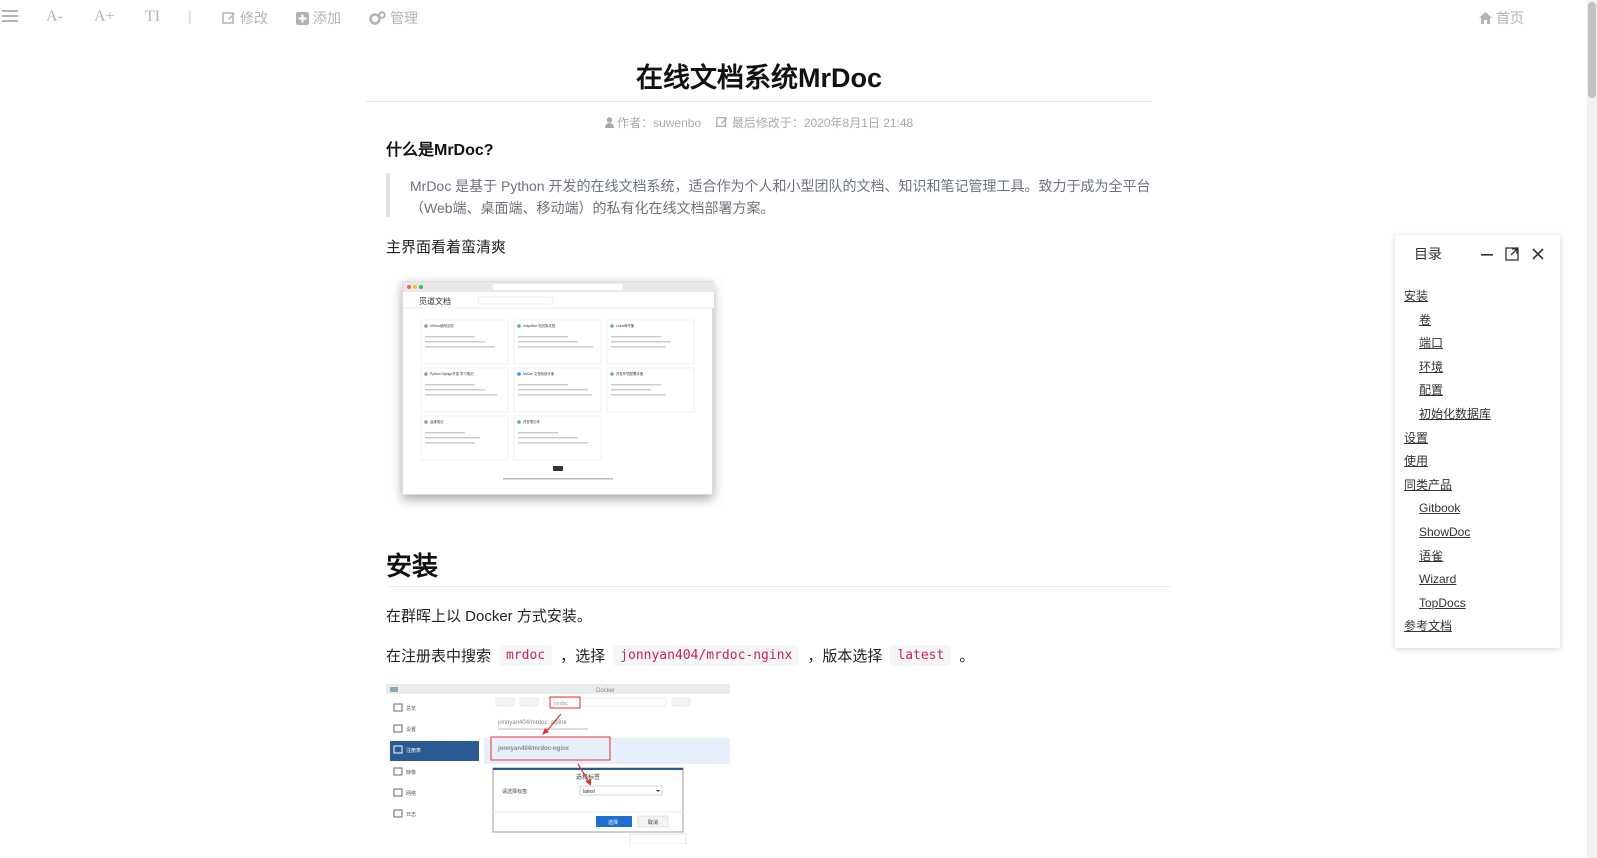 The width and height of the screenshot is (1597, 858). I want to click on manage-button: 管理, so click(393, 18).